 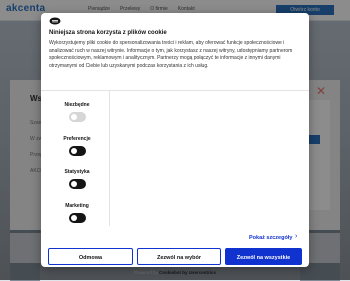 What do you see at coordinates (77, 172) in the screenshot?
I see `category-label: Statystyka` at bounding box center [77, 172].